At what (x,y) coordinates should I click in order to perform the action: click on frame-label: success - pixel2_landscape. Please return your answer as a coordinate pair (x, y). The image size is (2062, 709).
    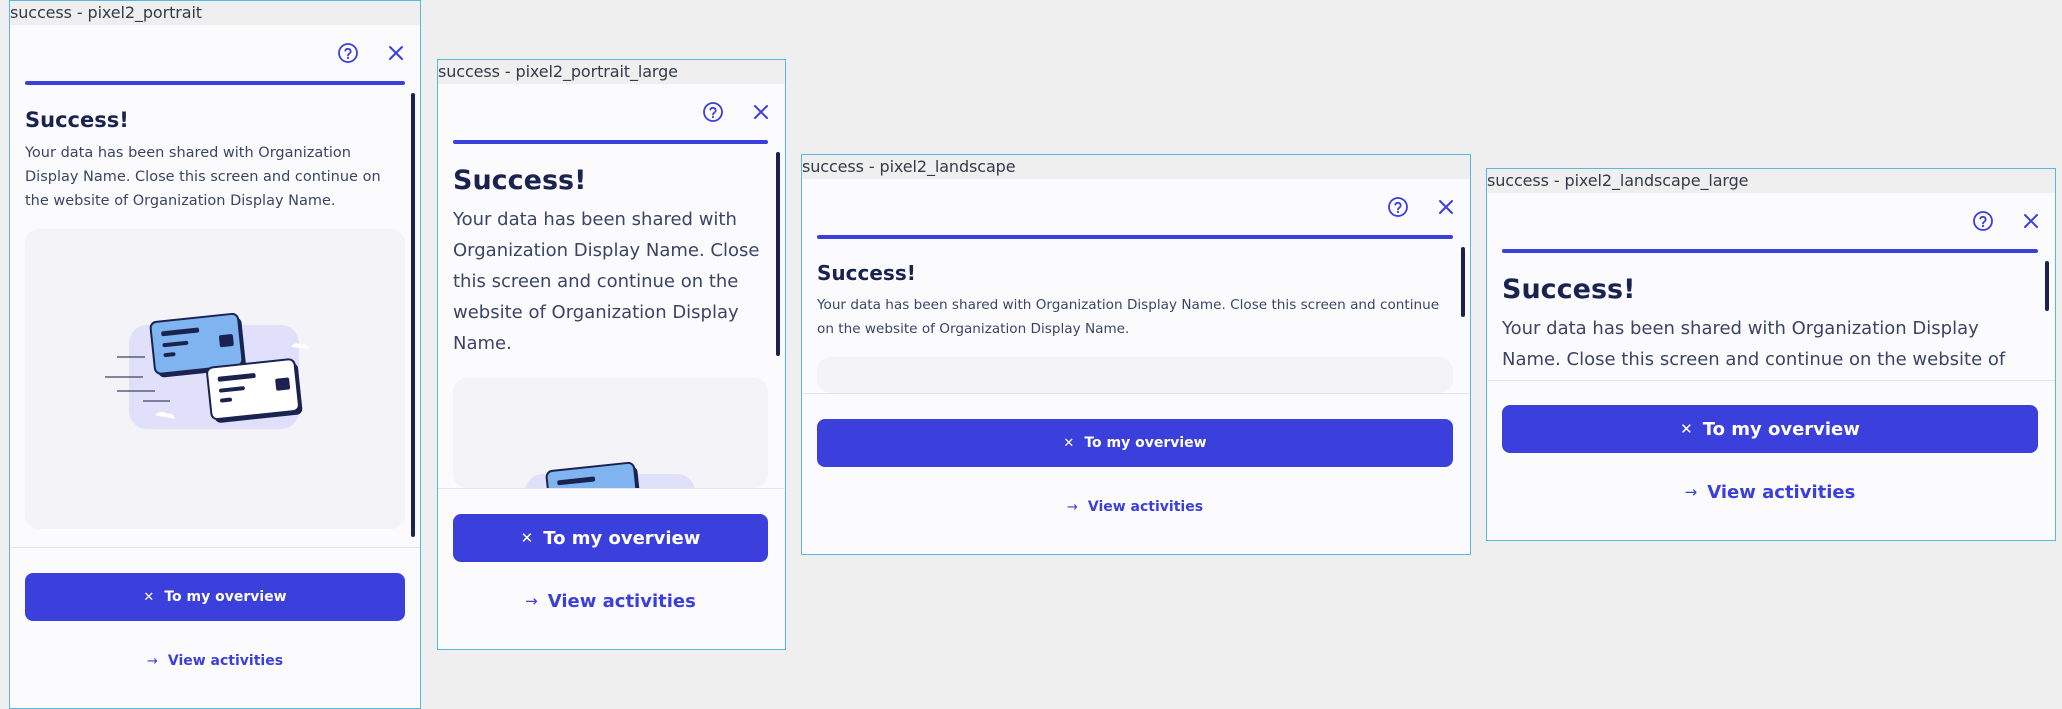
    Looking at the image, I should click on (1136, 167).